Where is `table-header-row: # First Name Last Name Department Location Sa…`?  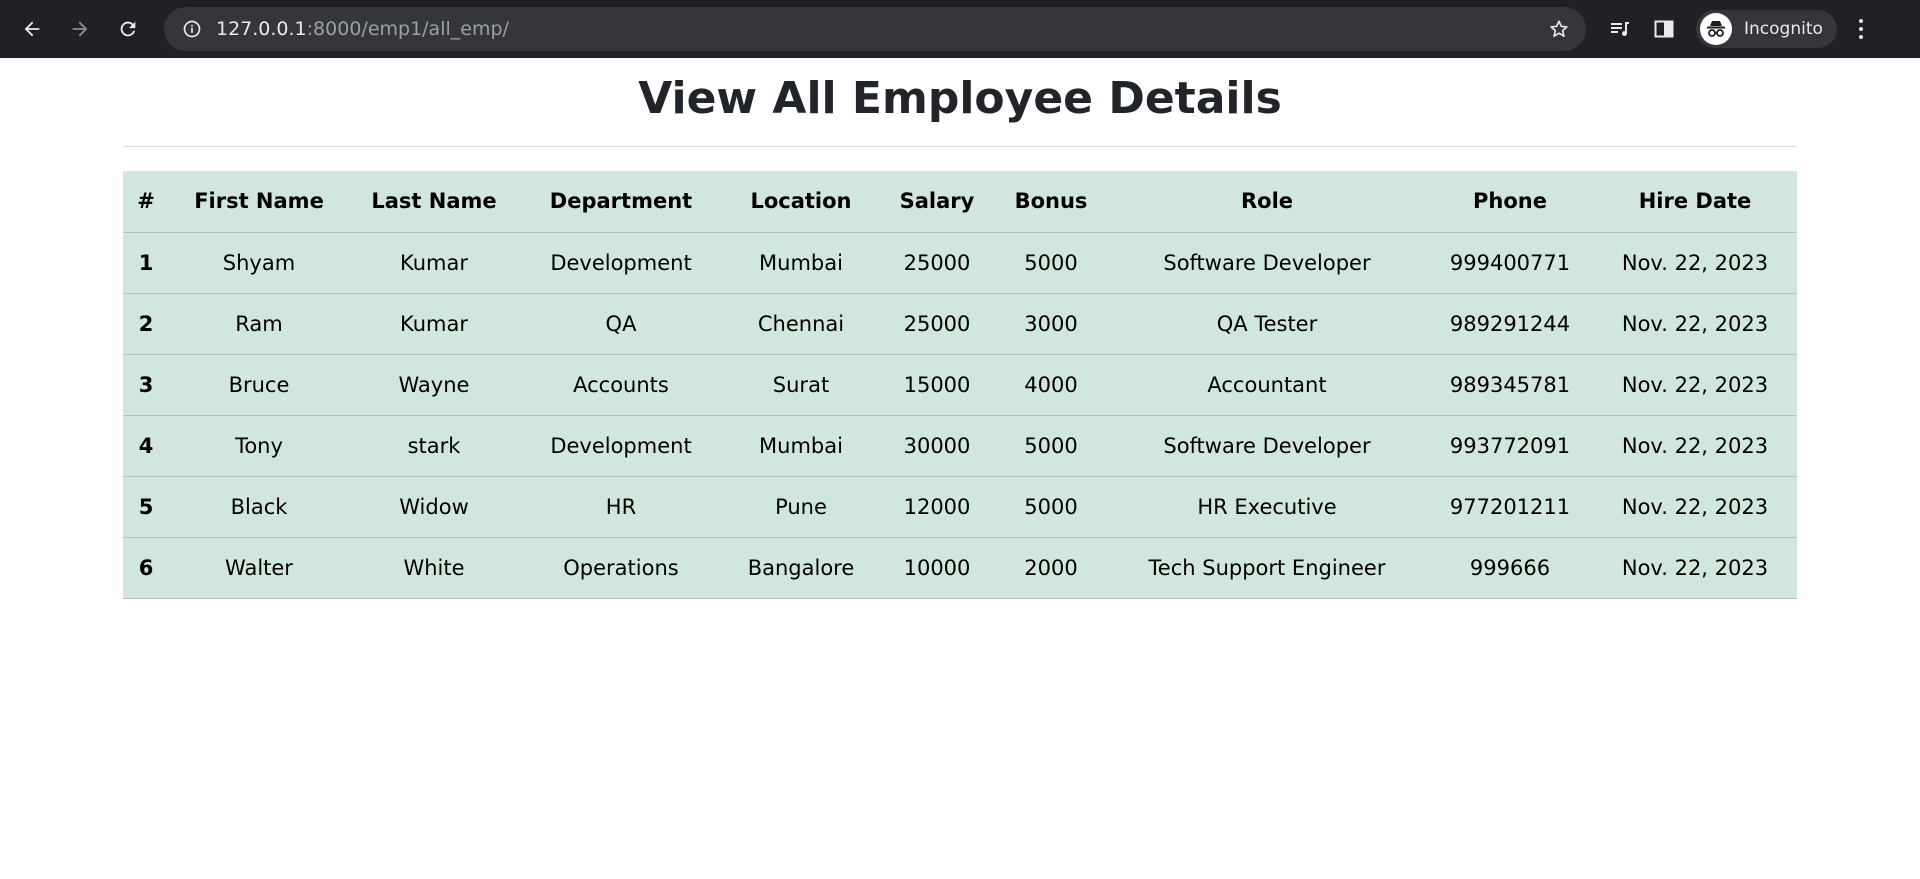 table-header-row: # First Name Last Name Department Location Sa… is located at coordinates (960, 202).